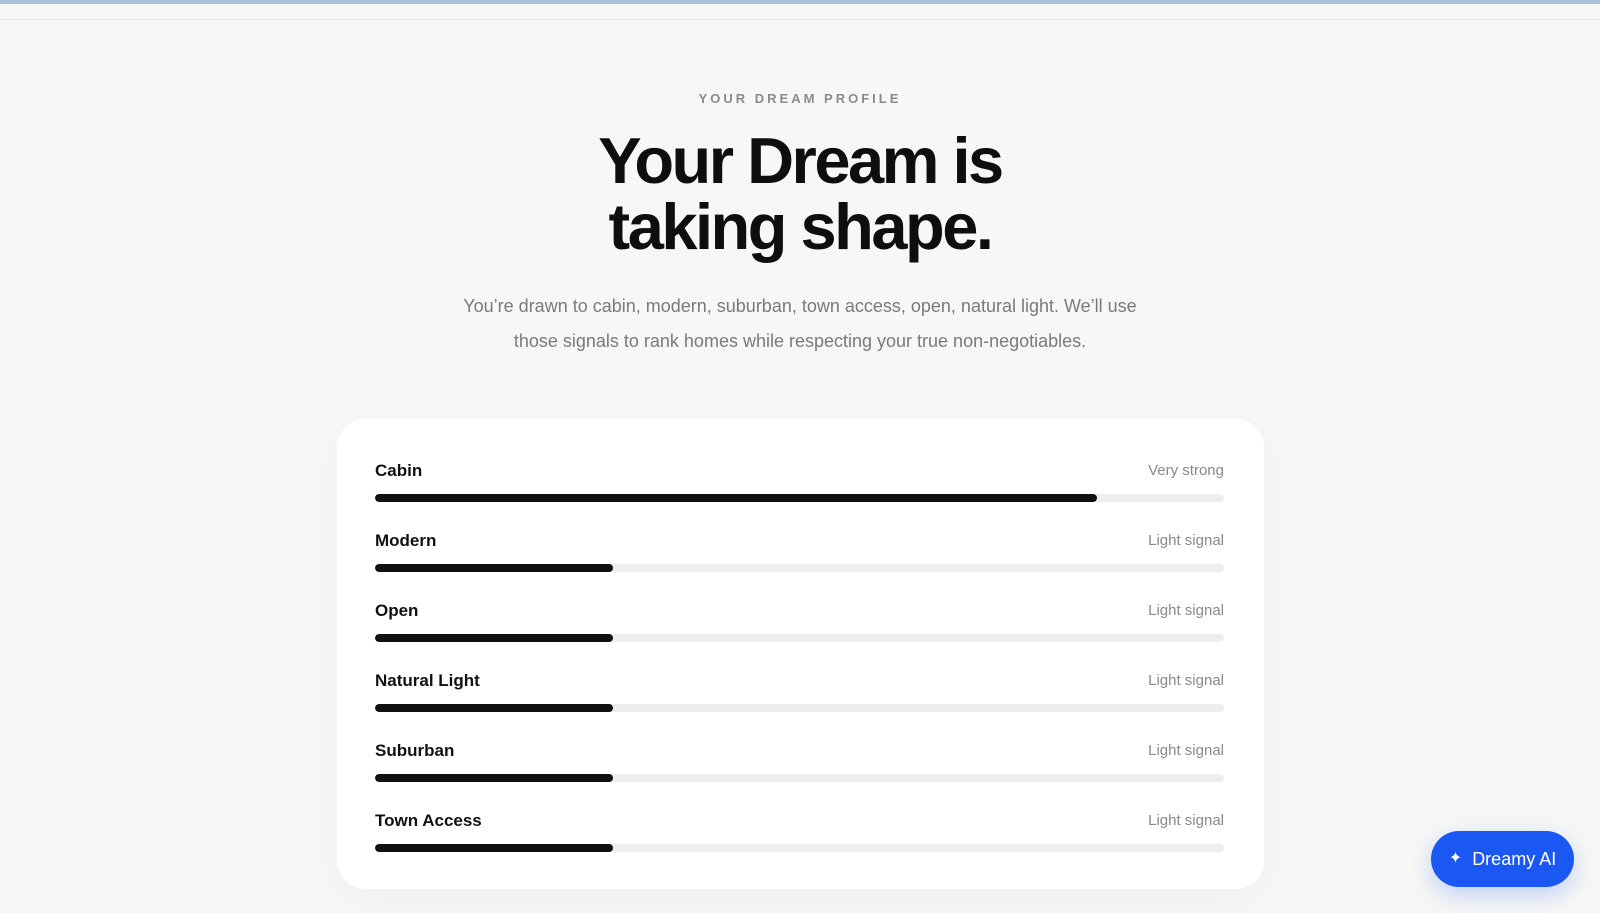 This screenshot has height=913, width=1600. Describe the element at coordinates (427, 680) in the screenshot. I see `signal-name: Natural Light` at that location.